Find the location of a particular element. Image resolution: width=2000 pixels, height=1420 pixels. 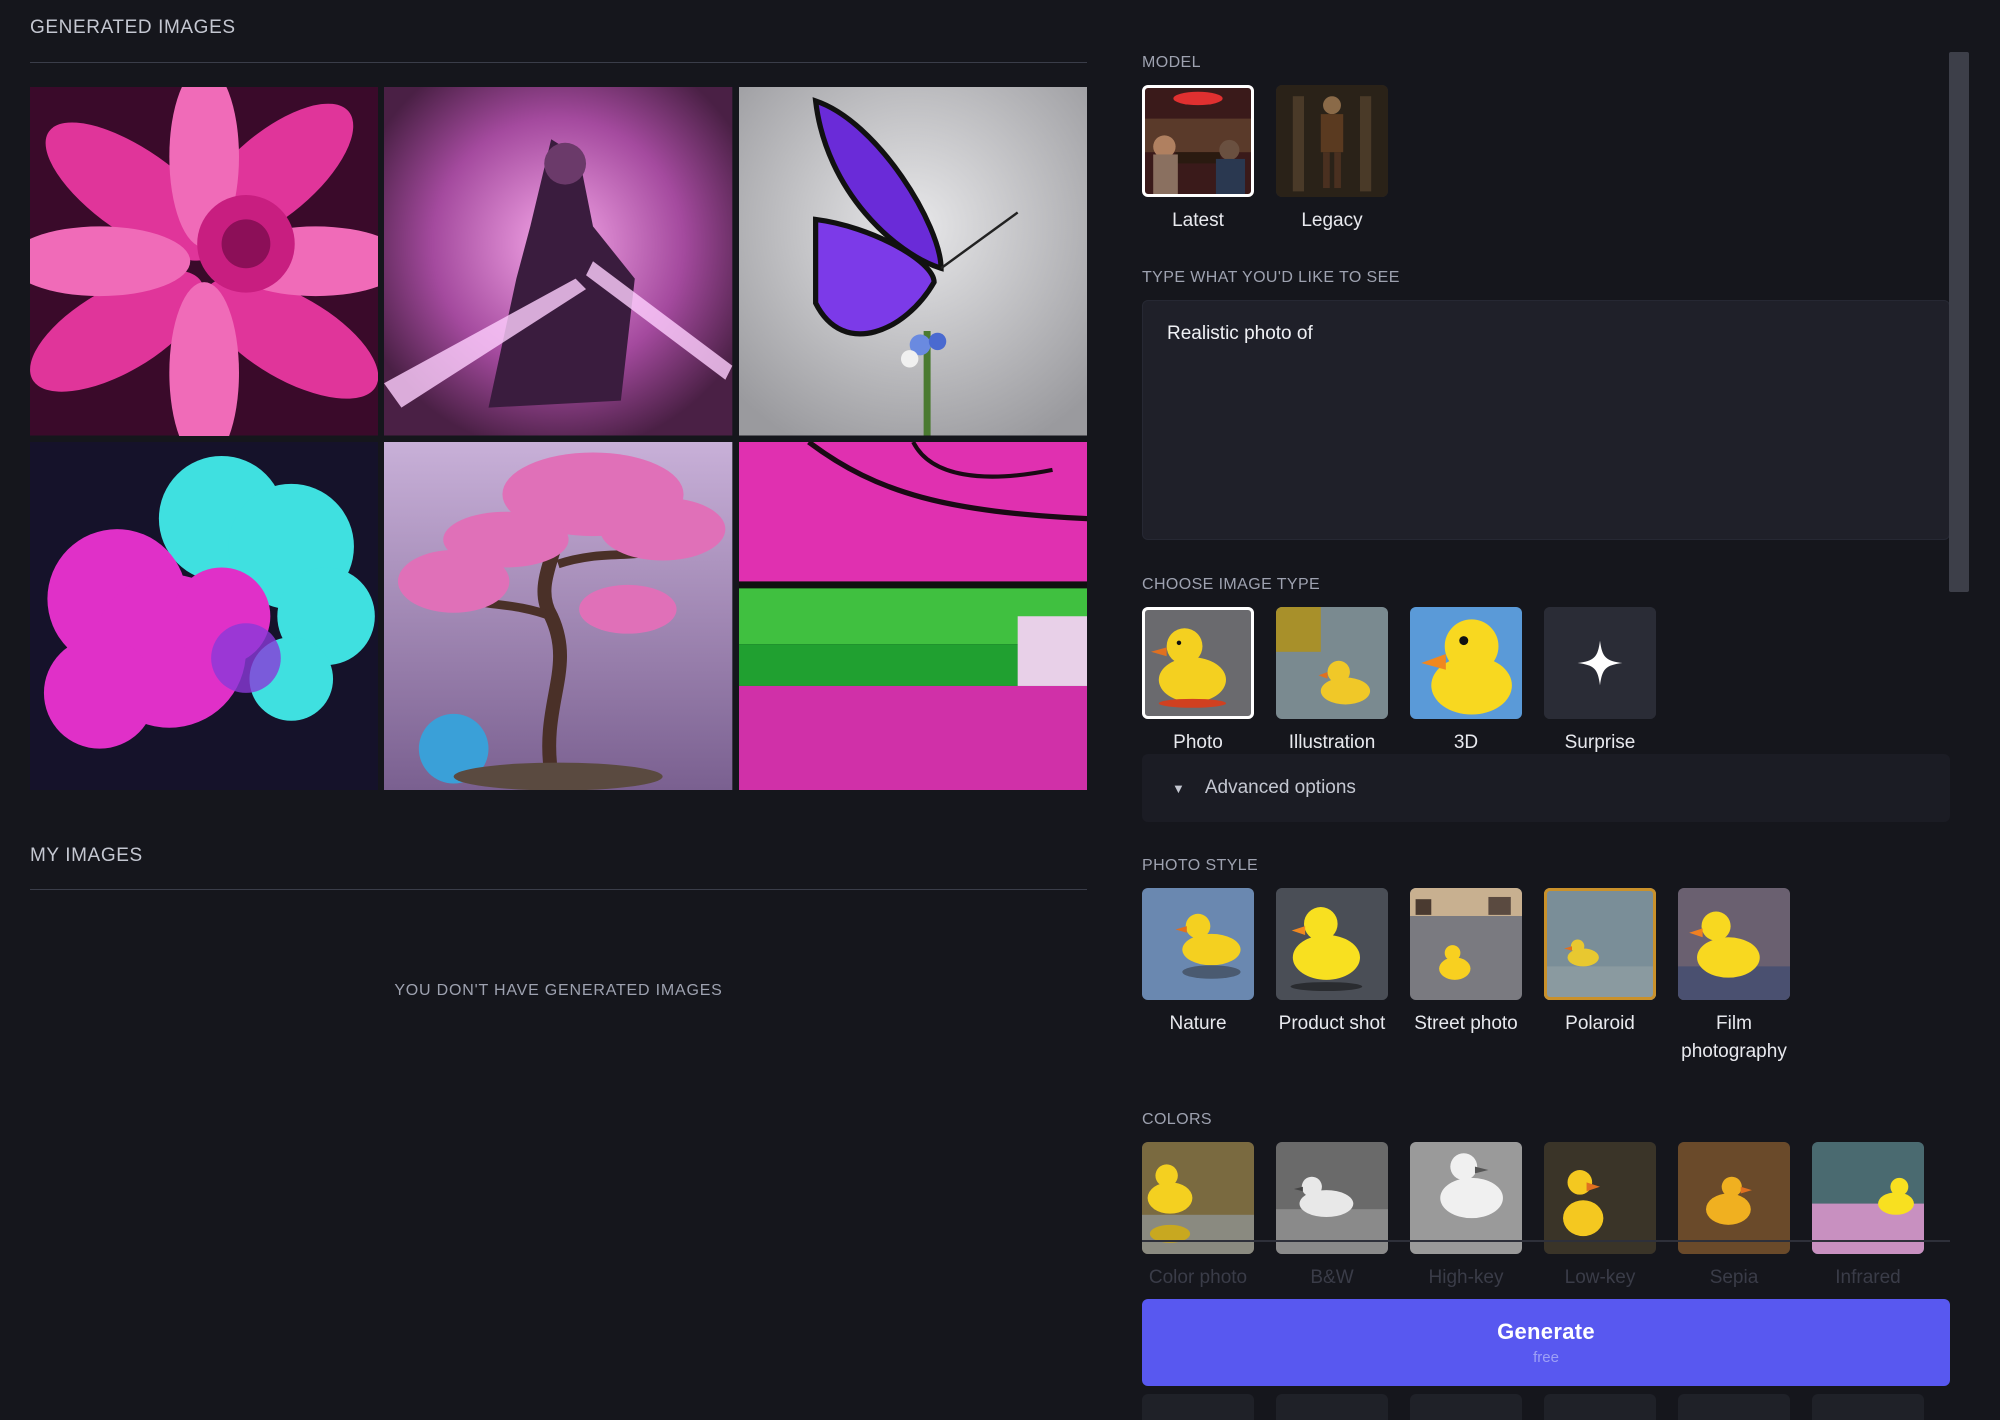

photo-style-label-text: Film photography is located at coordinates (1734, 1037).